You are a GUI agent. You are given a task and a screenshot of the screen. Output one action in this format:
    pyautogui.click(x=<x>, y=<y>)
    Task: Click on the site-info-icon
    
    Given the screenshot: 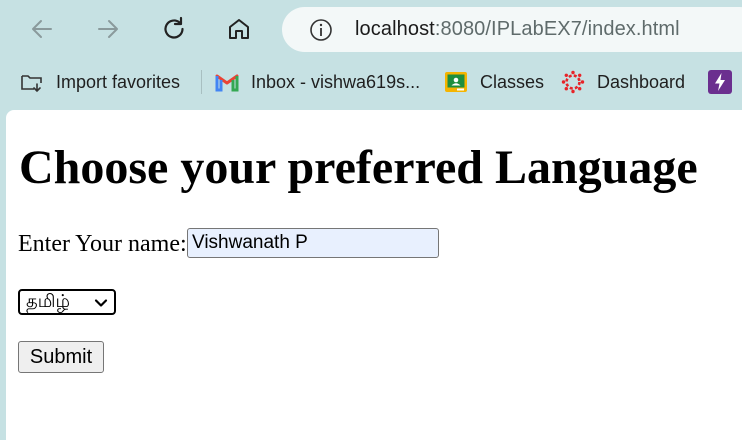 What is the action you would take?
    pyautogui.click(x=321, y=30)
    